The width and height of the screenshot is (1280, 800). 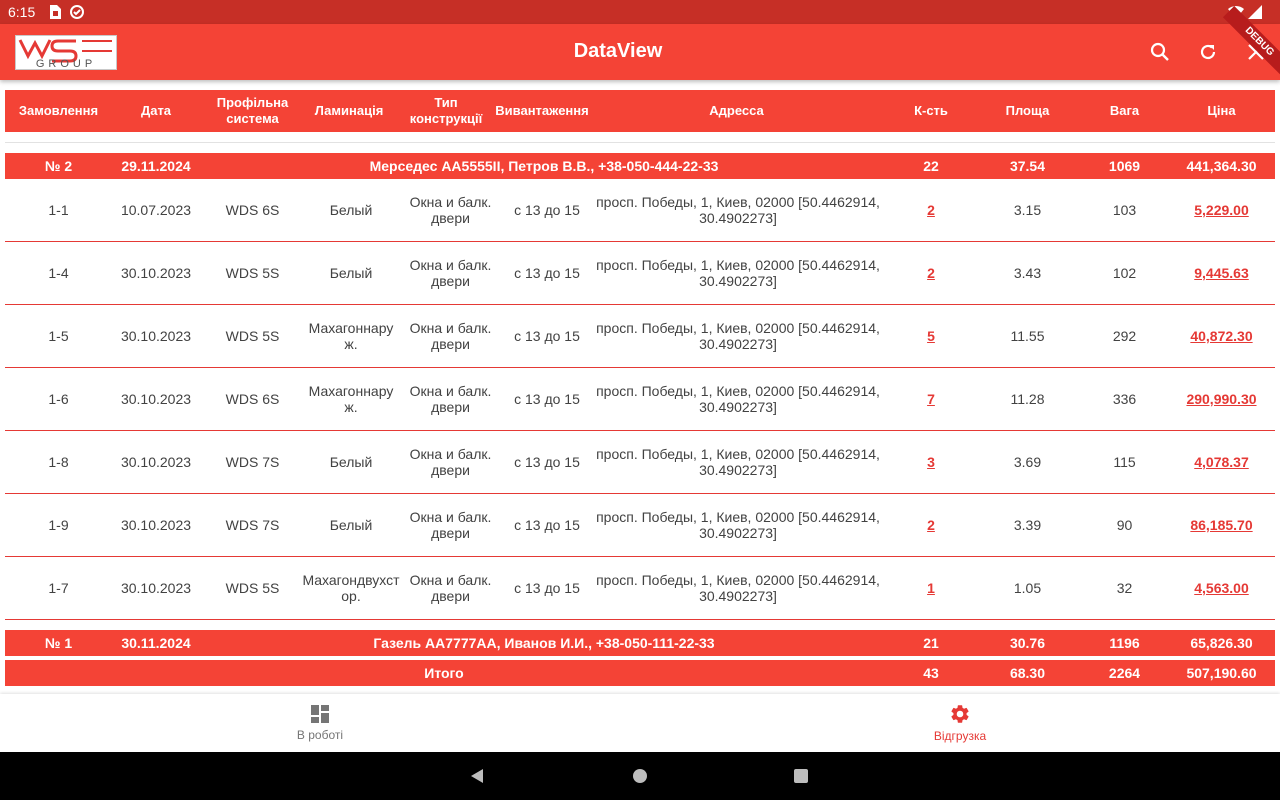 I want to click on row-quantity-cell: 5, so click(x=931, y=336).